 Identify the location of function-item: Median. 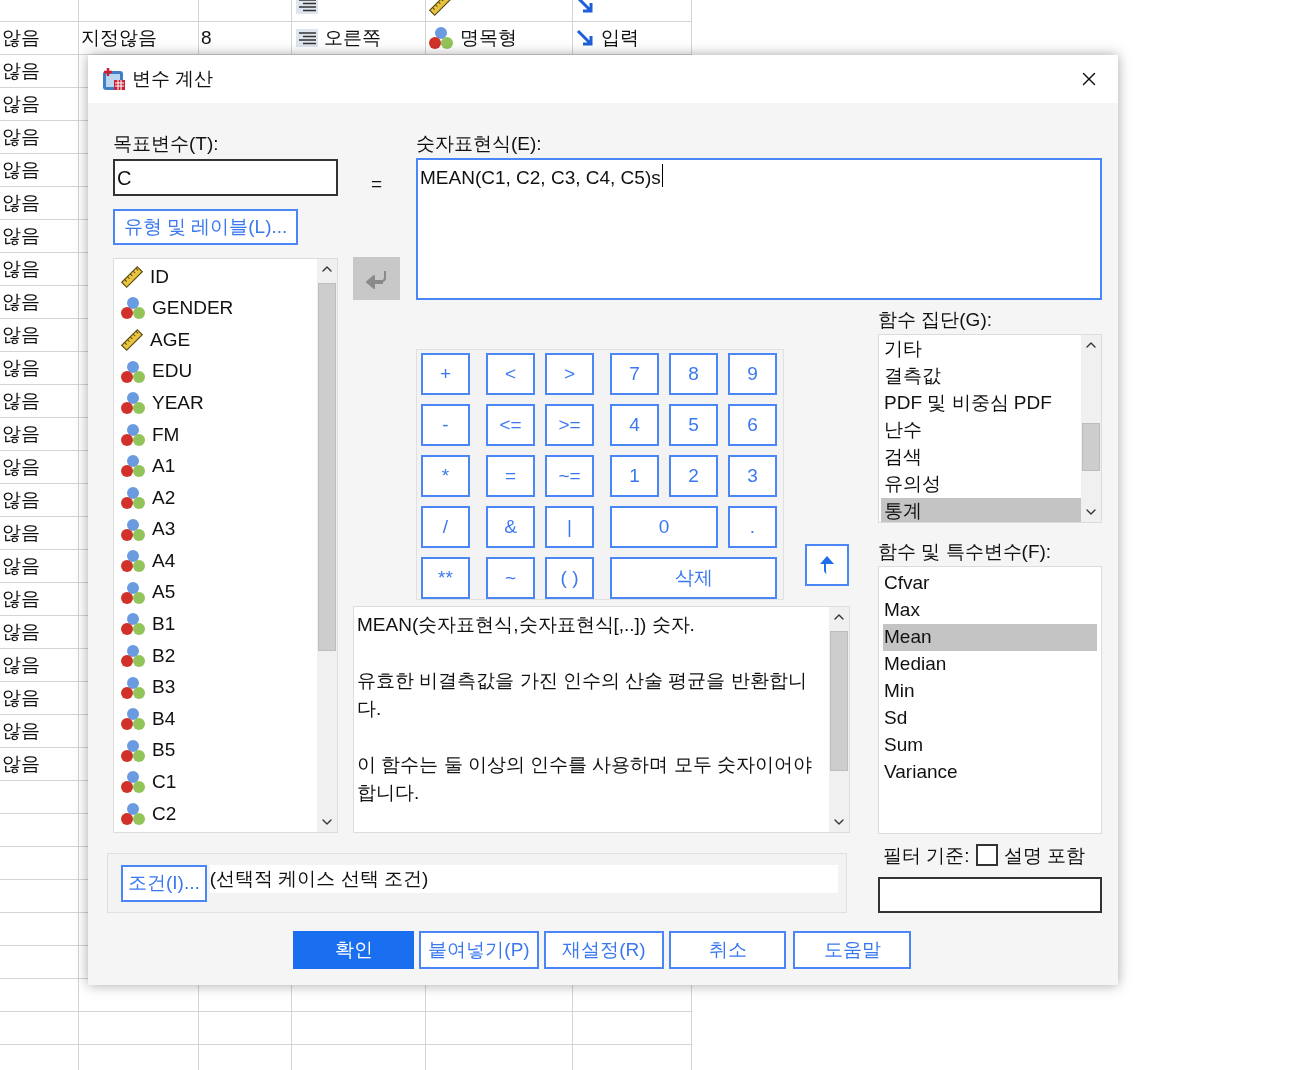
(990, 664).